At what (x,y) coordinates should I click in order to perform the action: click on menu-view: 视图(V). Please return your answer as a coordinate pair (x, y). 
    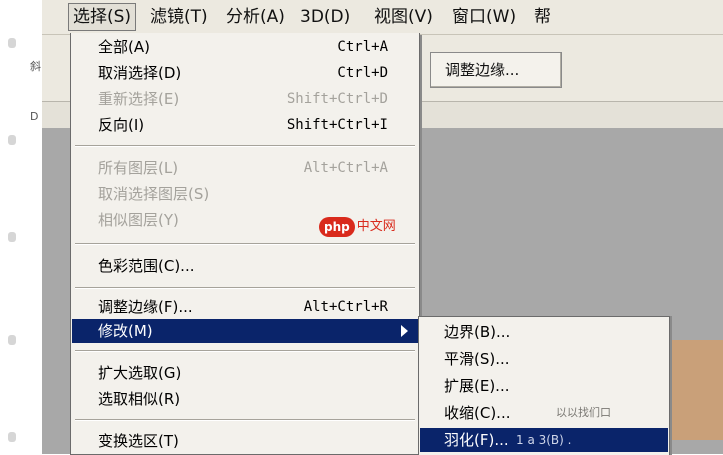
    Looking at the image, I should click on (403, 17).